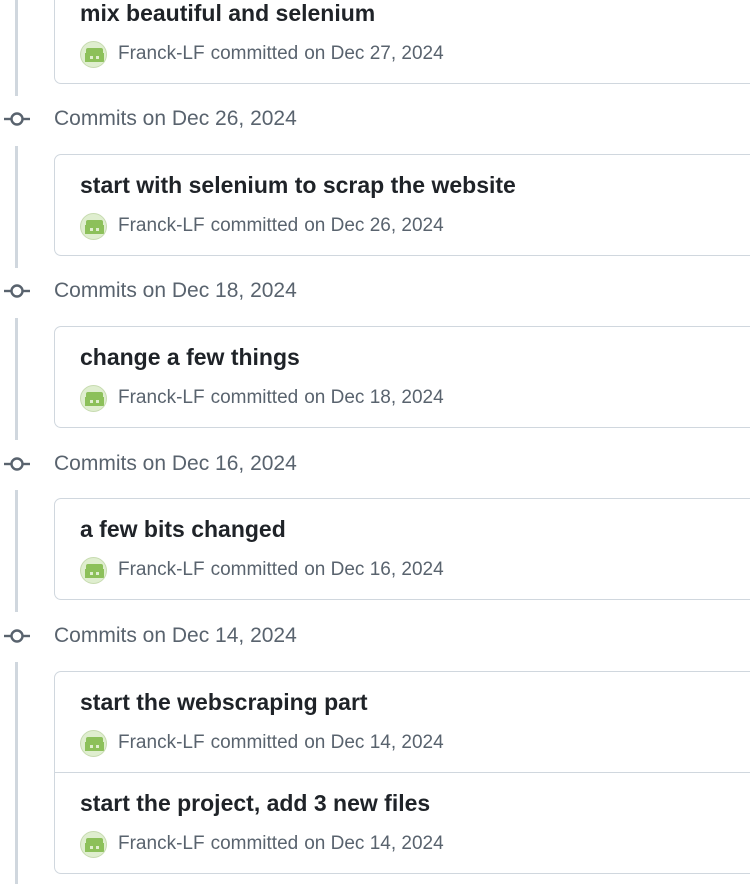 The image size is (750, 884). I want to click on commit-meta: Franck-LF committed on Dec 27, 2024, so click(262, 54).